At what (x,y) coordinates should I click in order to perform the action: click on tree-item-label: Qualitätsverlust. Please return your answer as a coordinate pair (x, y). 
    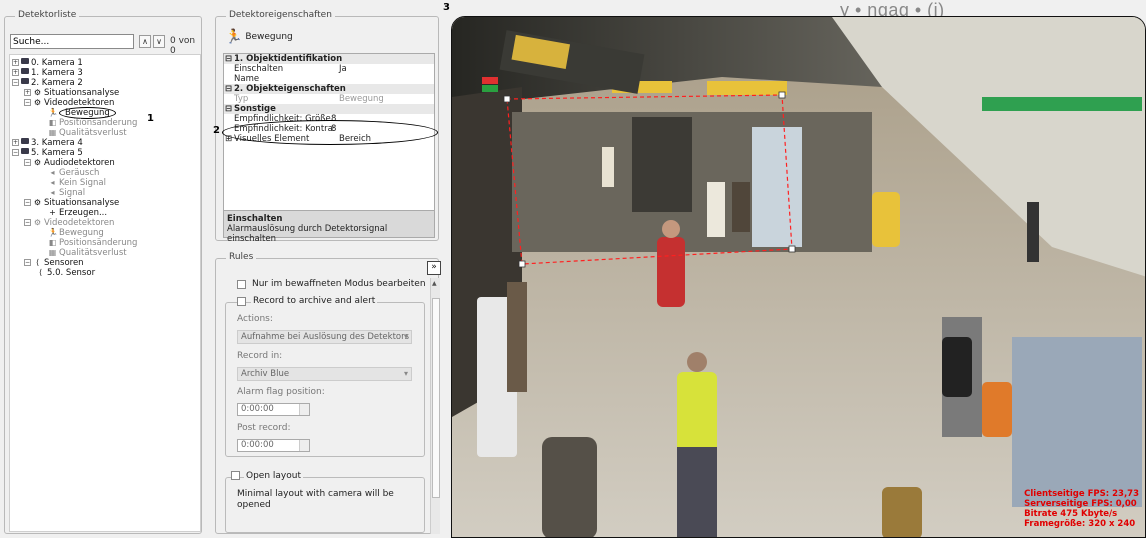
    Looking at the image, I should click on (93, 133).